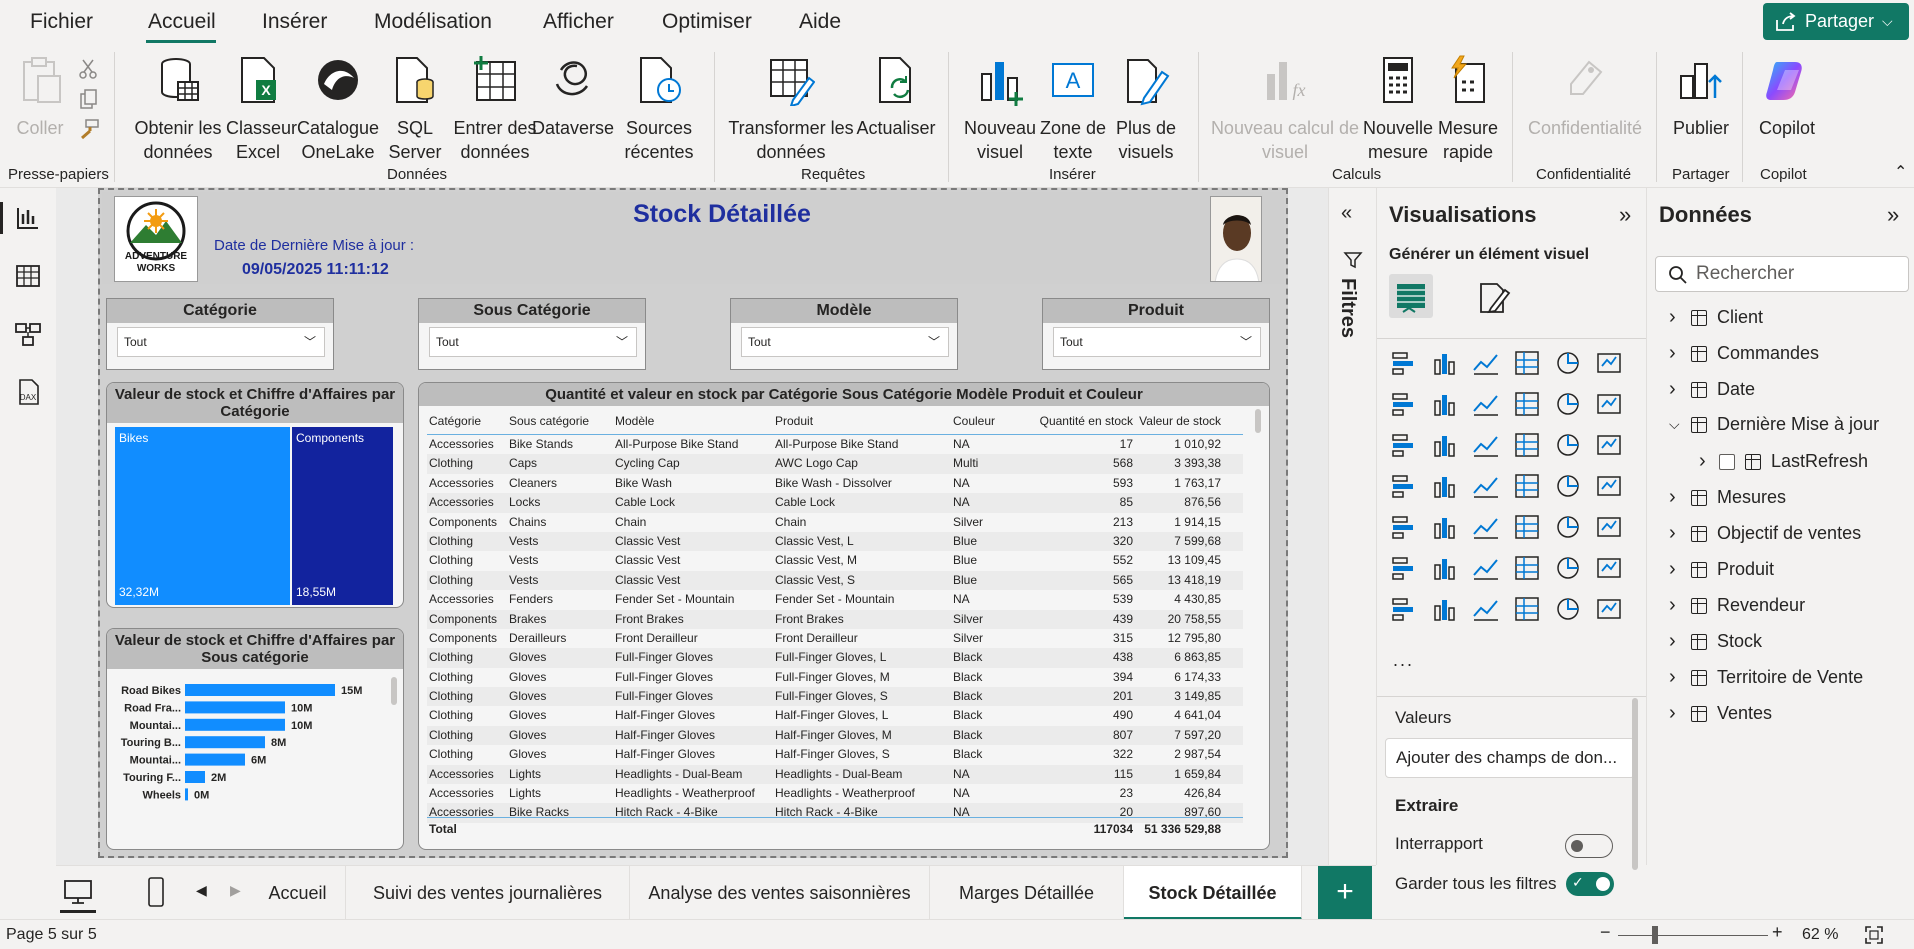 This screenshot has width=1914, height=949. What do you see at coordinates (40, 97) in the screenshot?
I see `paste-button: Coller` at bounding box center [40, 97].